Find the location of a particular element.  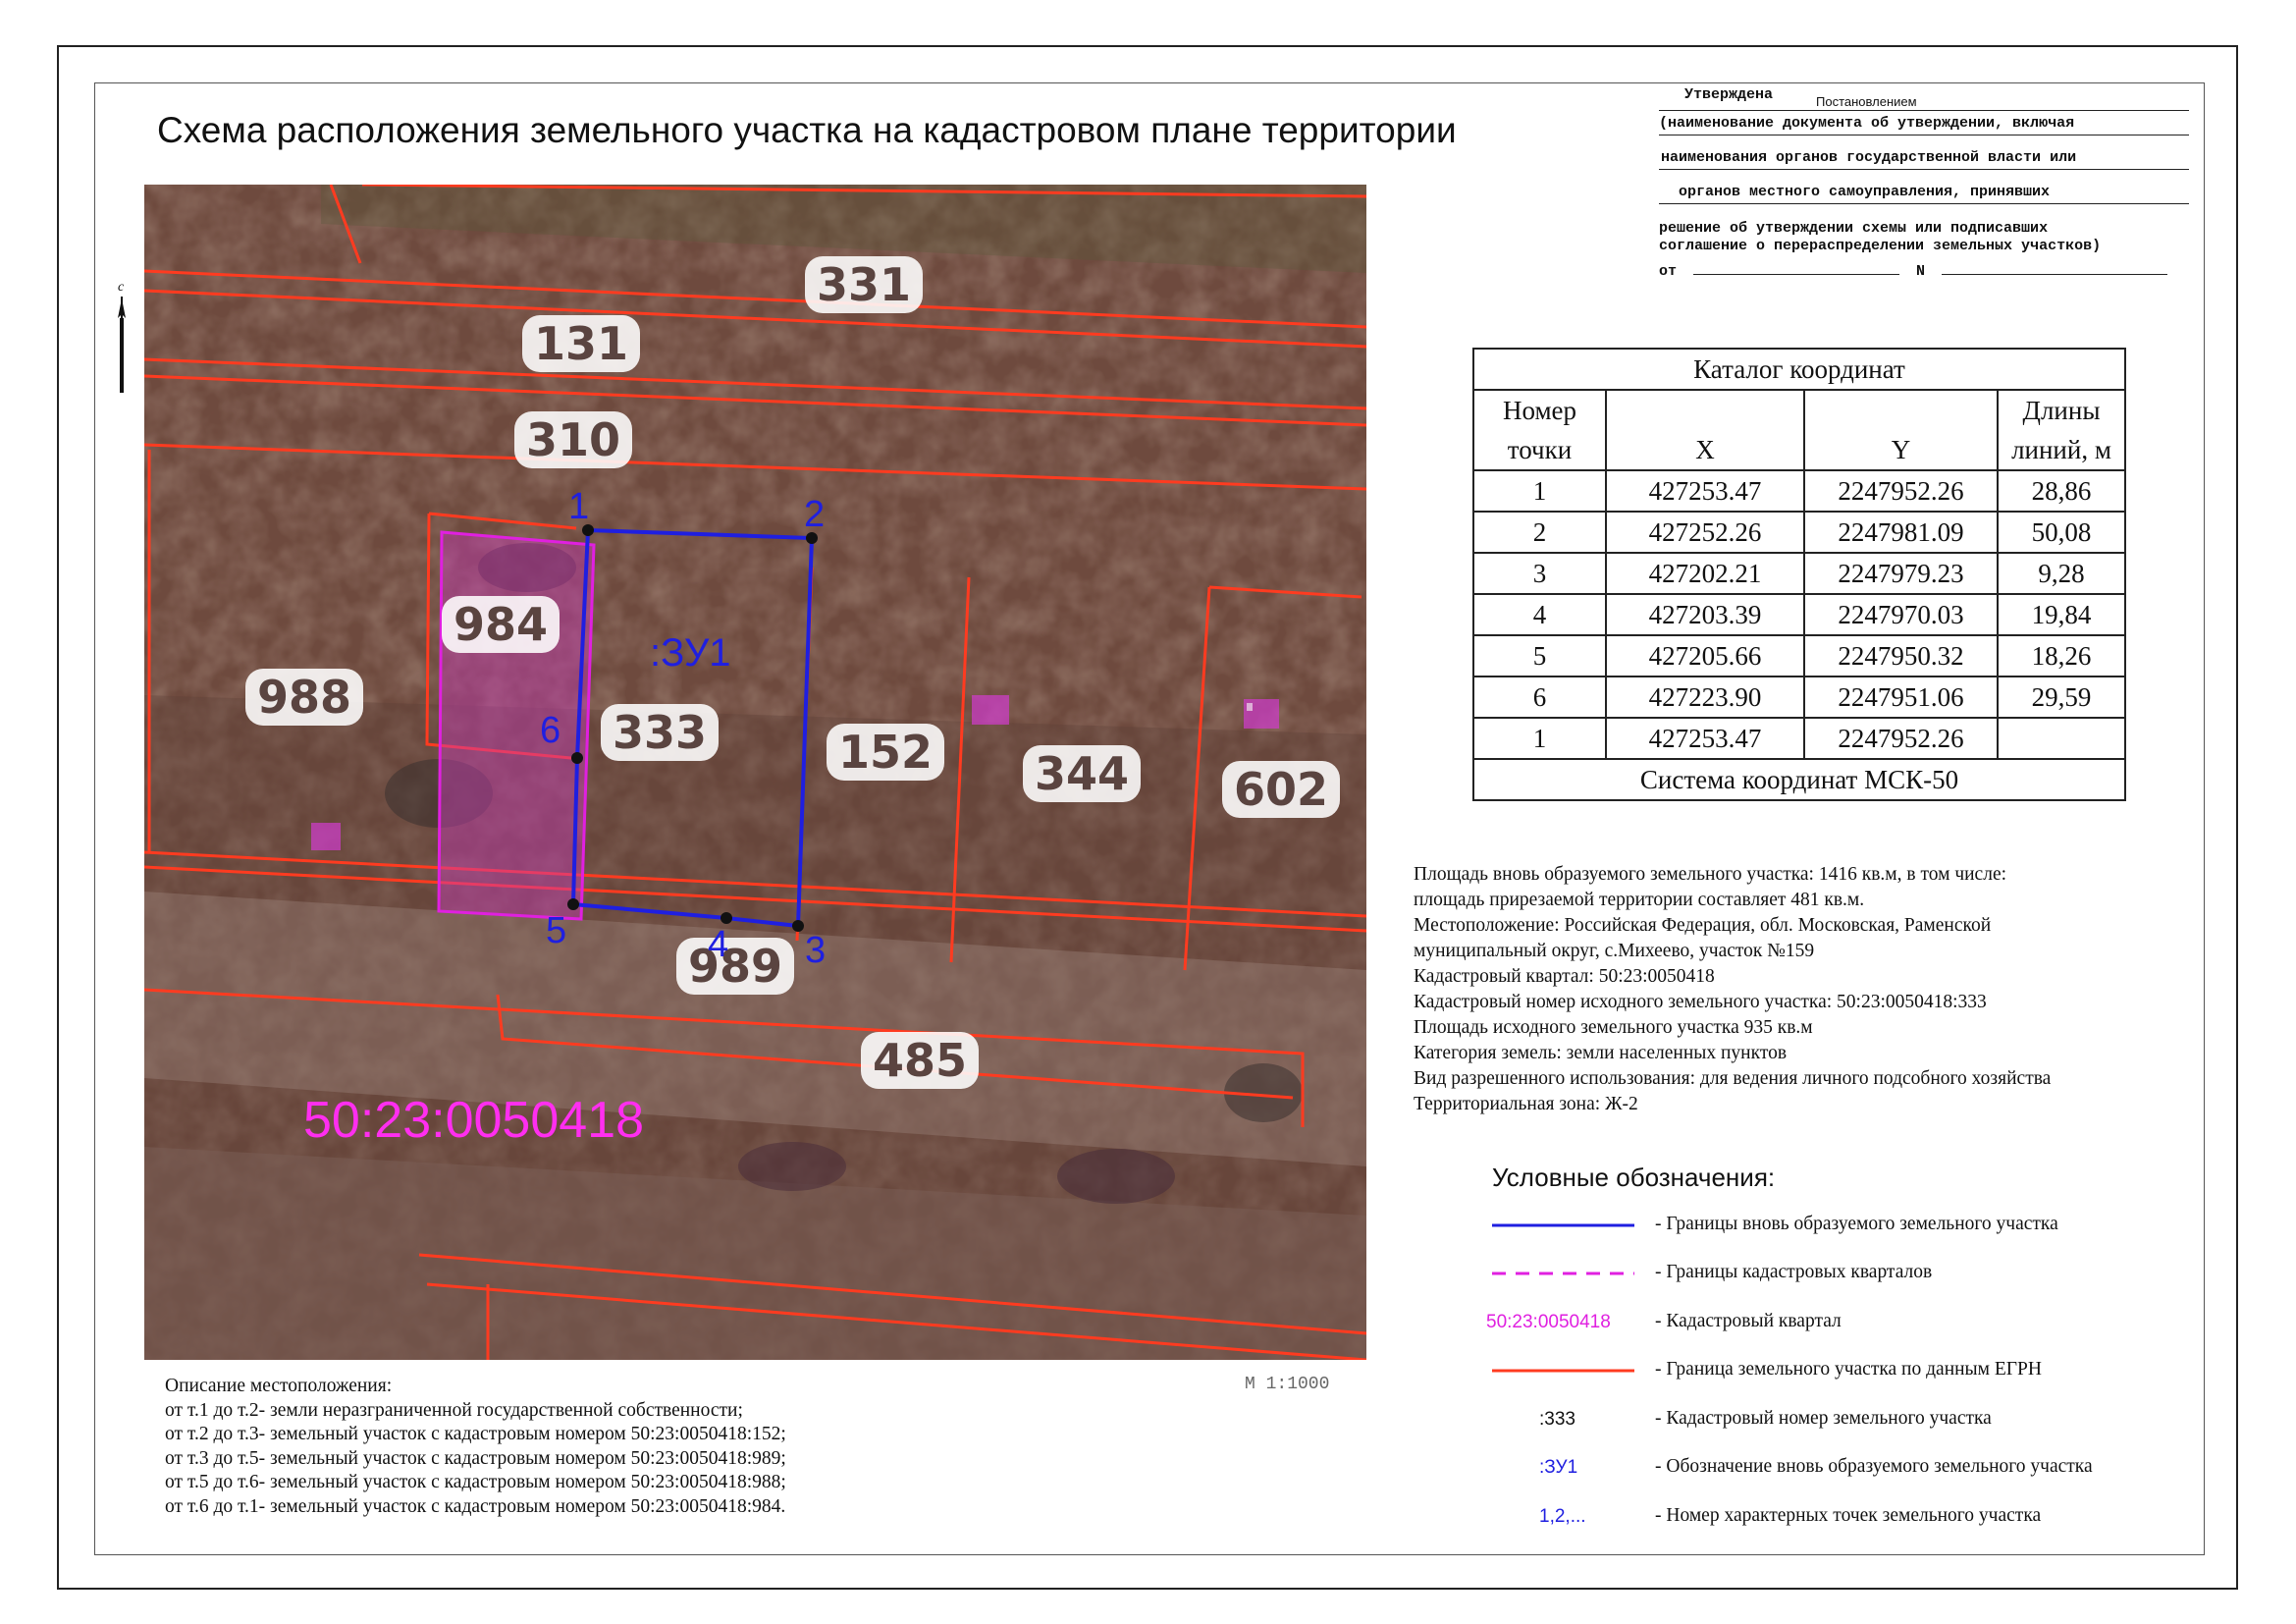

catalog-col-len-1: Длины is located at coordinates (2061, 409).